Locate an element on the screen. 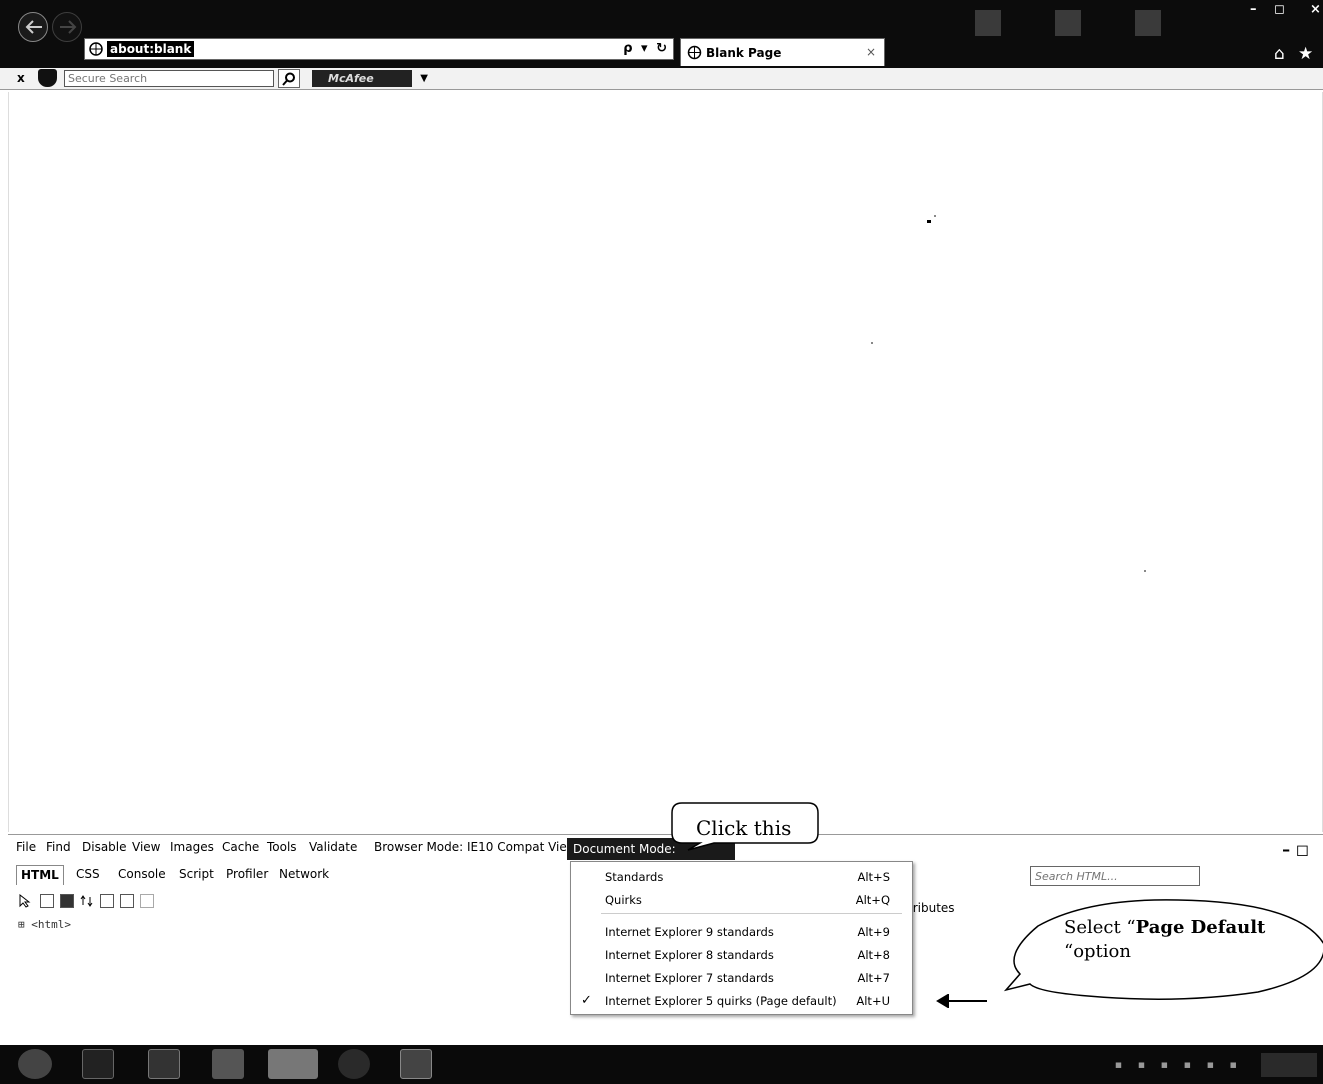 This screenshot has width=1323, height=1084. save-icon is located at coordinates (67, 901).